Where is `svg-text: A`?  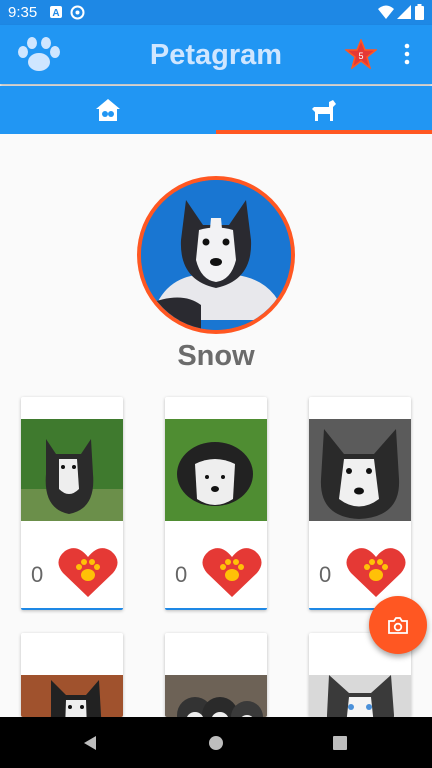
svg-text: A is located at coordinates (55, 13).